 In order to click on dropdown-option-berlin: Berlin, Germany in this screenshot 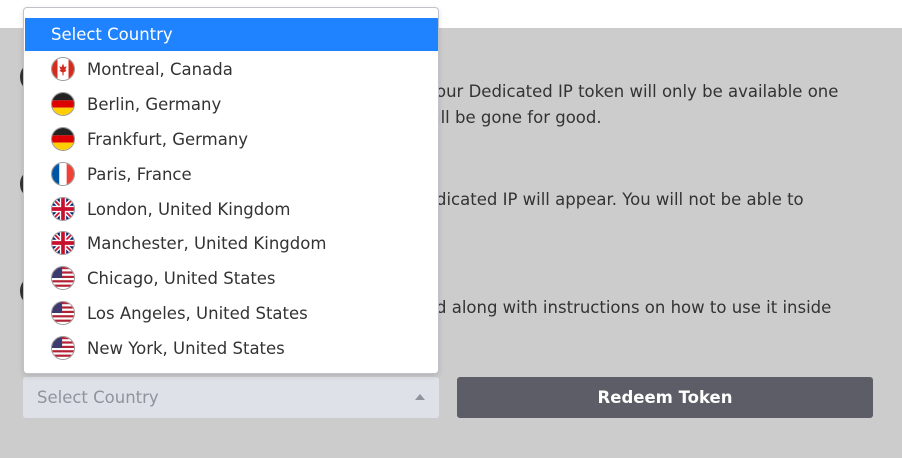, I will do `click(231, 104)`.